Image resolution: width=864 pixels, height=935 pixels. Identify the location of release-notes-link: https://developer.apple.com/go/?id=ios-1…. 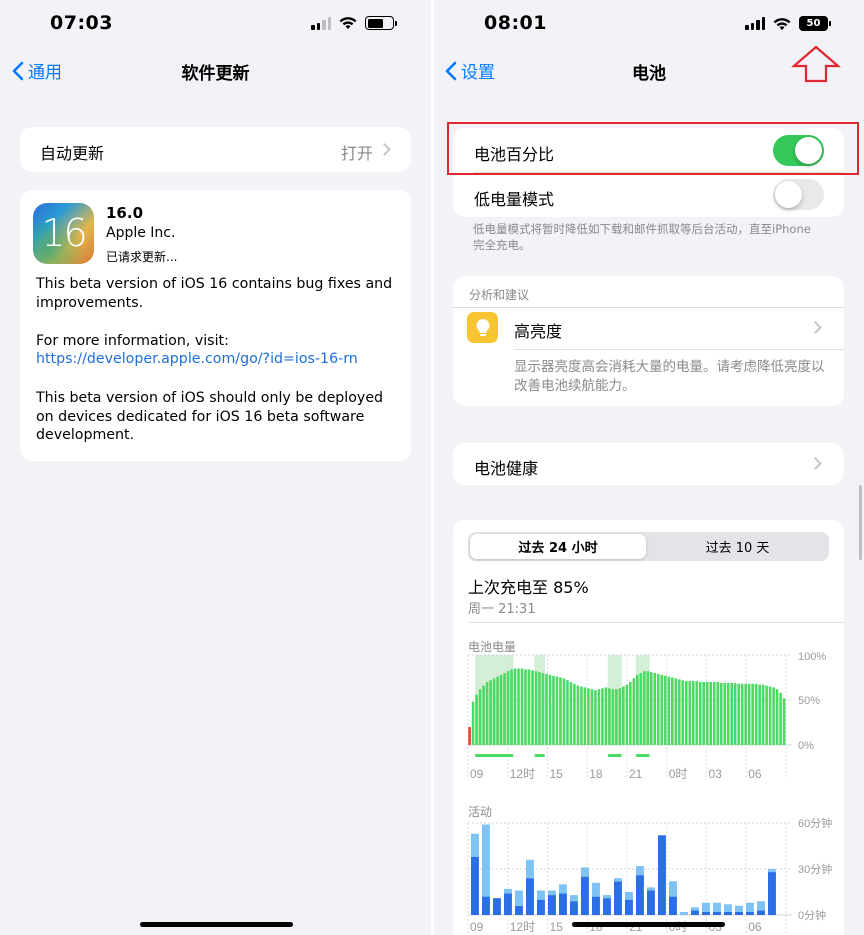
(197, 359).